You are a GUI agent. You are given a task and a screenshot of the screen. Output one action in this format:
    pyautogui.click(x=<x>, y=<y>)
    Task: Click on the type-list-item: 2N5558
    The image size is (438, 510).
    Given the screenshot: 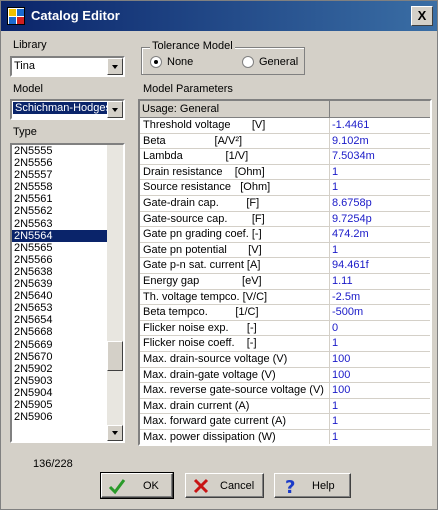 What is the action you would take?
    pyautogui.click(x=60, y=187)
    